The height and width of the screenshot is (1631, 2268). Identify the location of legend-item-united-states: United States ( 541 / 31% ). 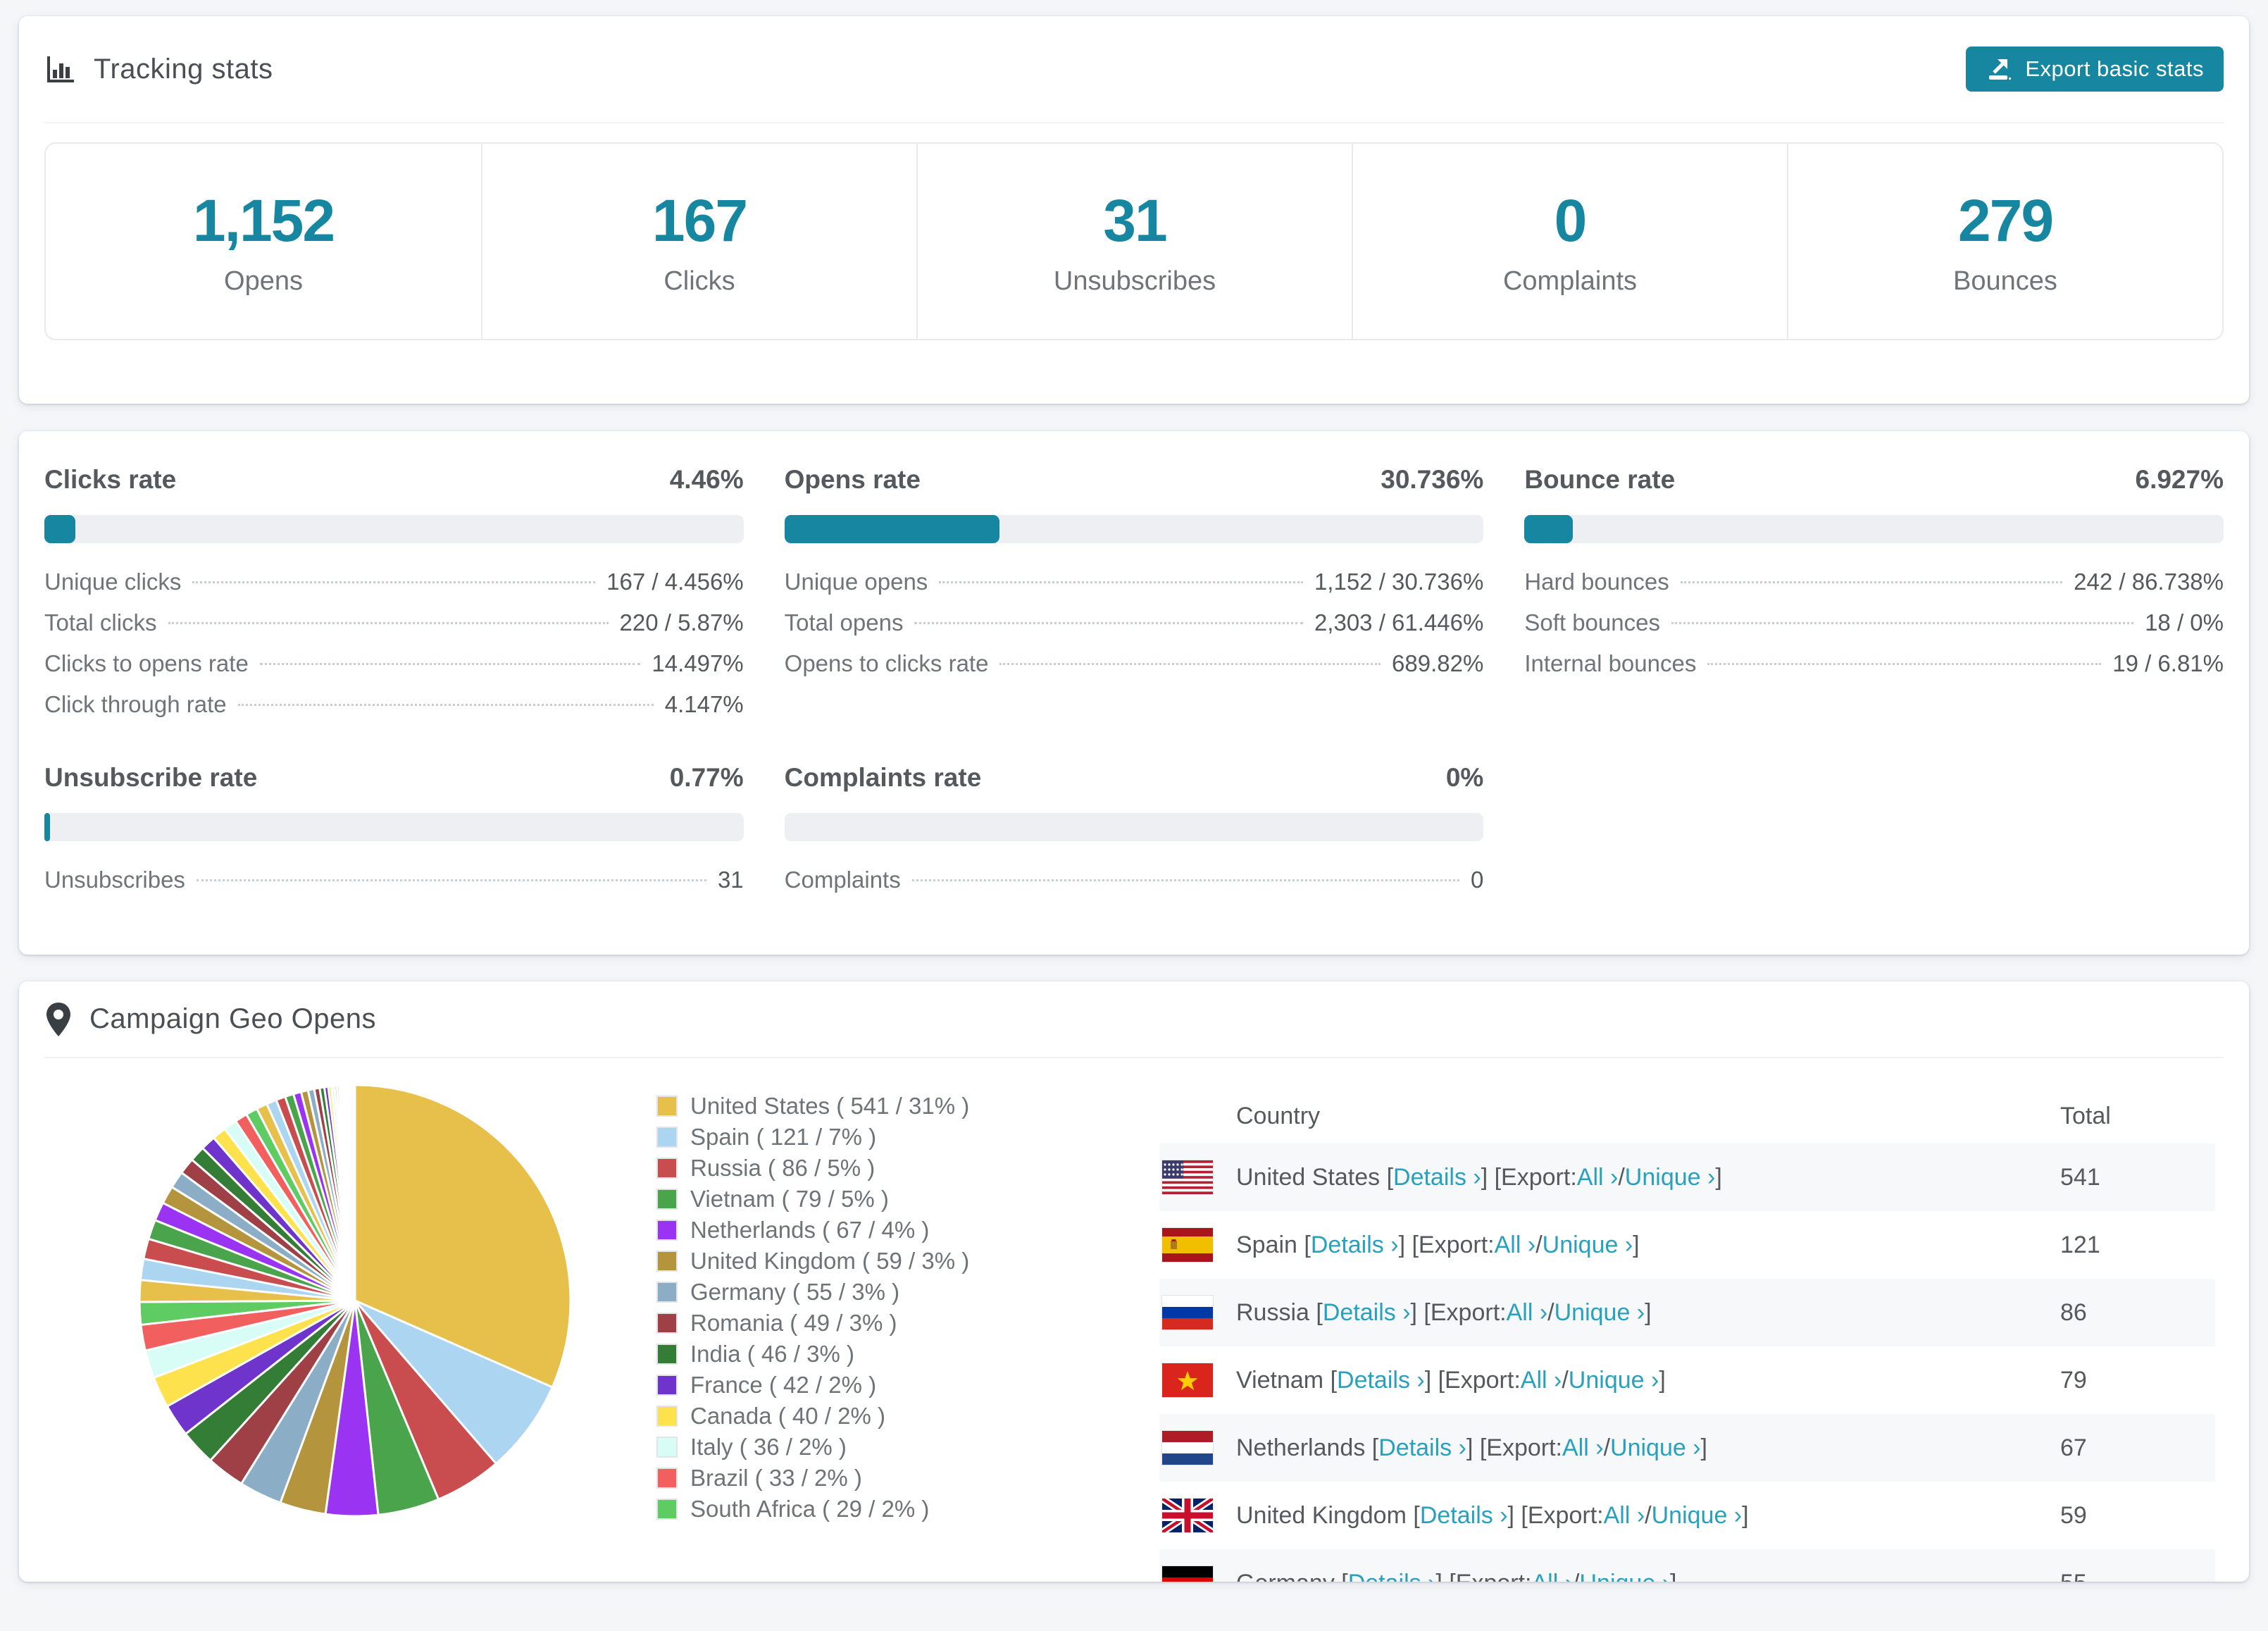
(822, 1106).